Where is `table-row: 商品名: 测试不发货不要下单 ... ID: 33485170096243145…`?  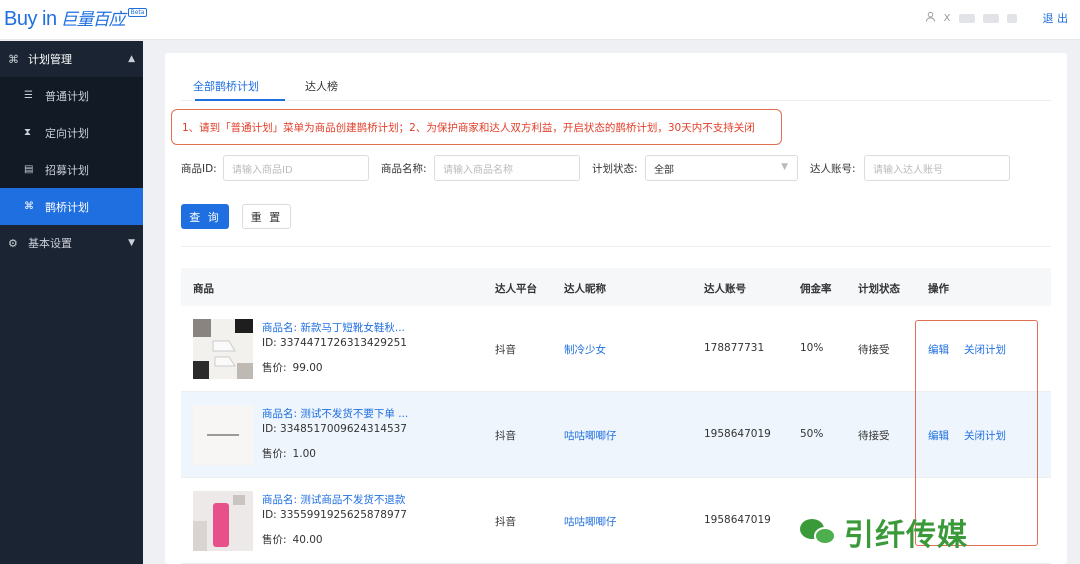 table-row: 商品名: 测试不发货不要下单 ... ID: 33485170096243145… is located at coordinates (616, 435).